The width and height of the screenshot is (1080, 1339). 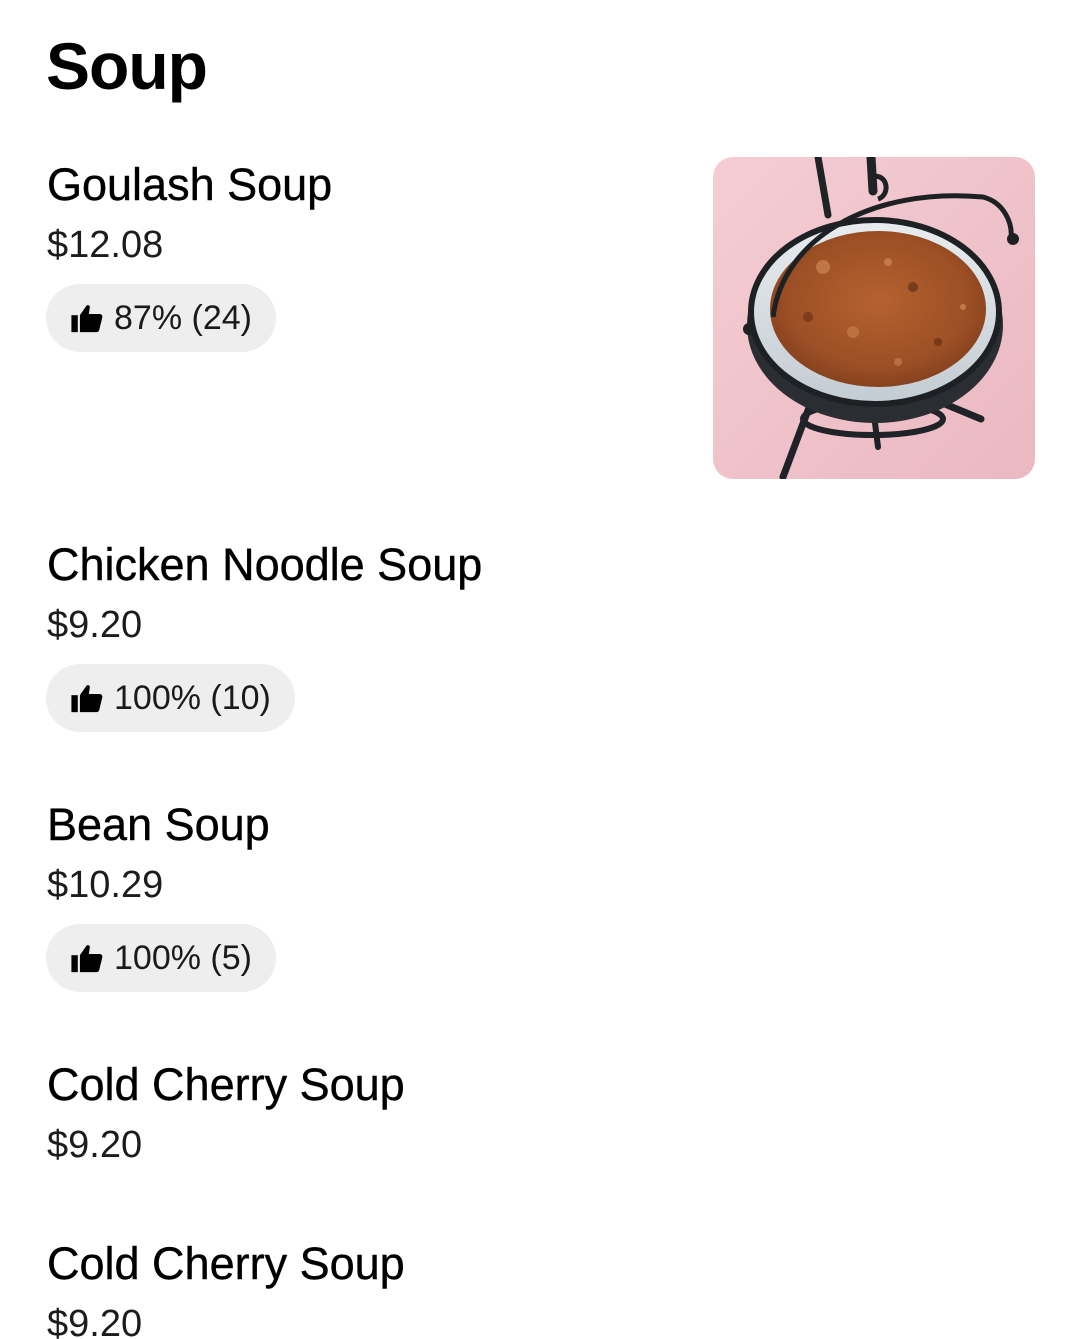 I want to click on goulash-soup-photo, so click(x=874, y=318).